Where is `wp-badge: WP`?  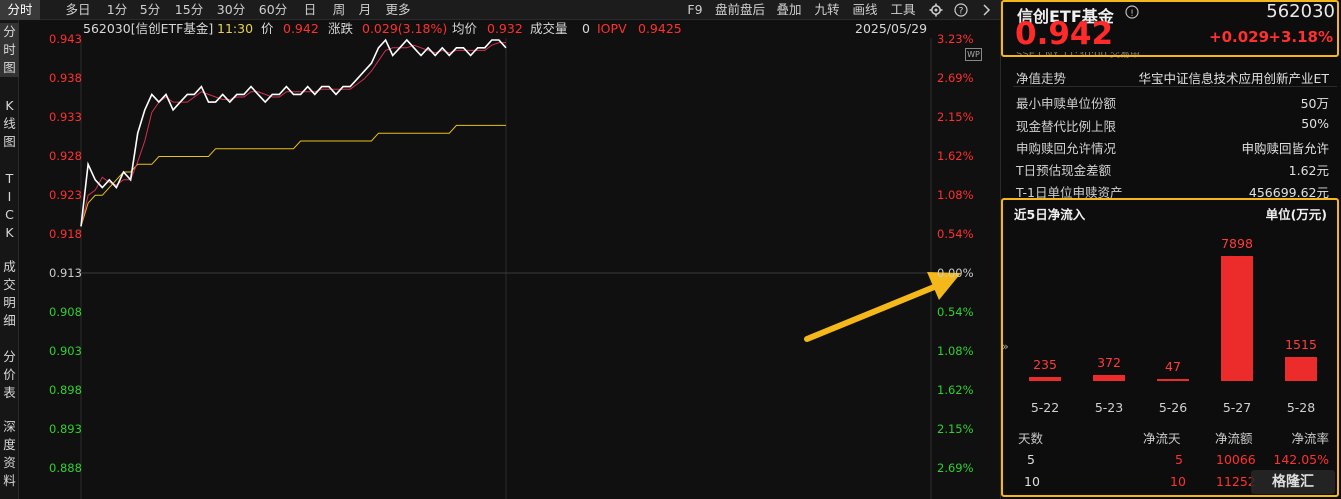 wp-badge: WP is located at coordinates (973, 54).